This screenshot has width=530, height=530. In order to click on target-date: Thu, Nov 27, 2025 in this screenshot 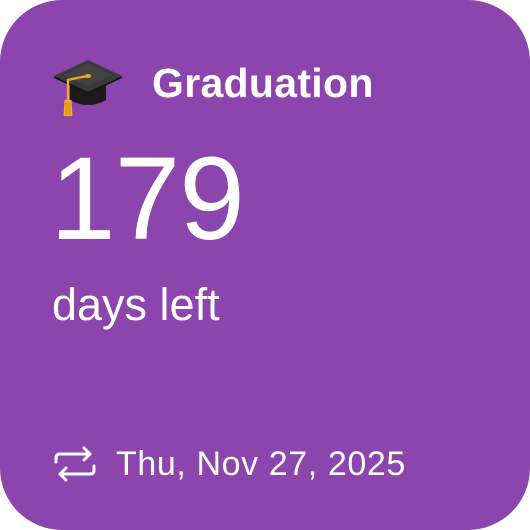, I will do `click(261, 464)`.